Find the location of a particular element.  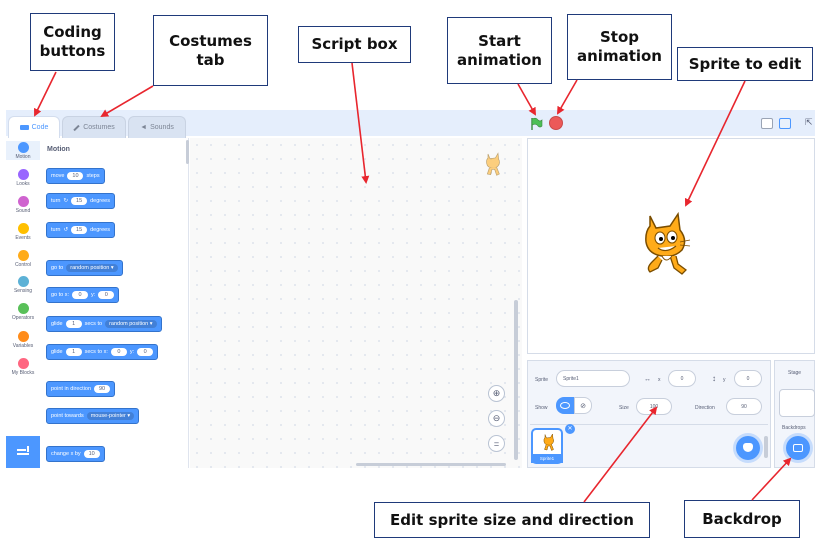

category-control: Control is located at coordinates (23, 259).